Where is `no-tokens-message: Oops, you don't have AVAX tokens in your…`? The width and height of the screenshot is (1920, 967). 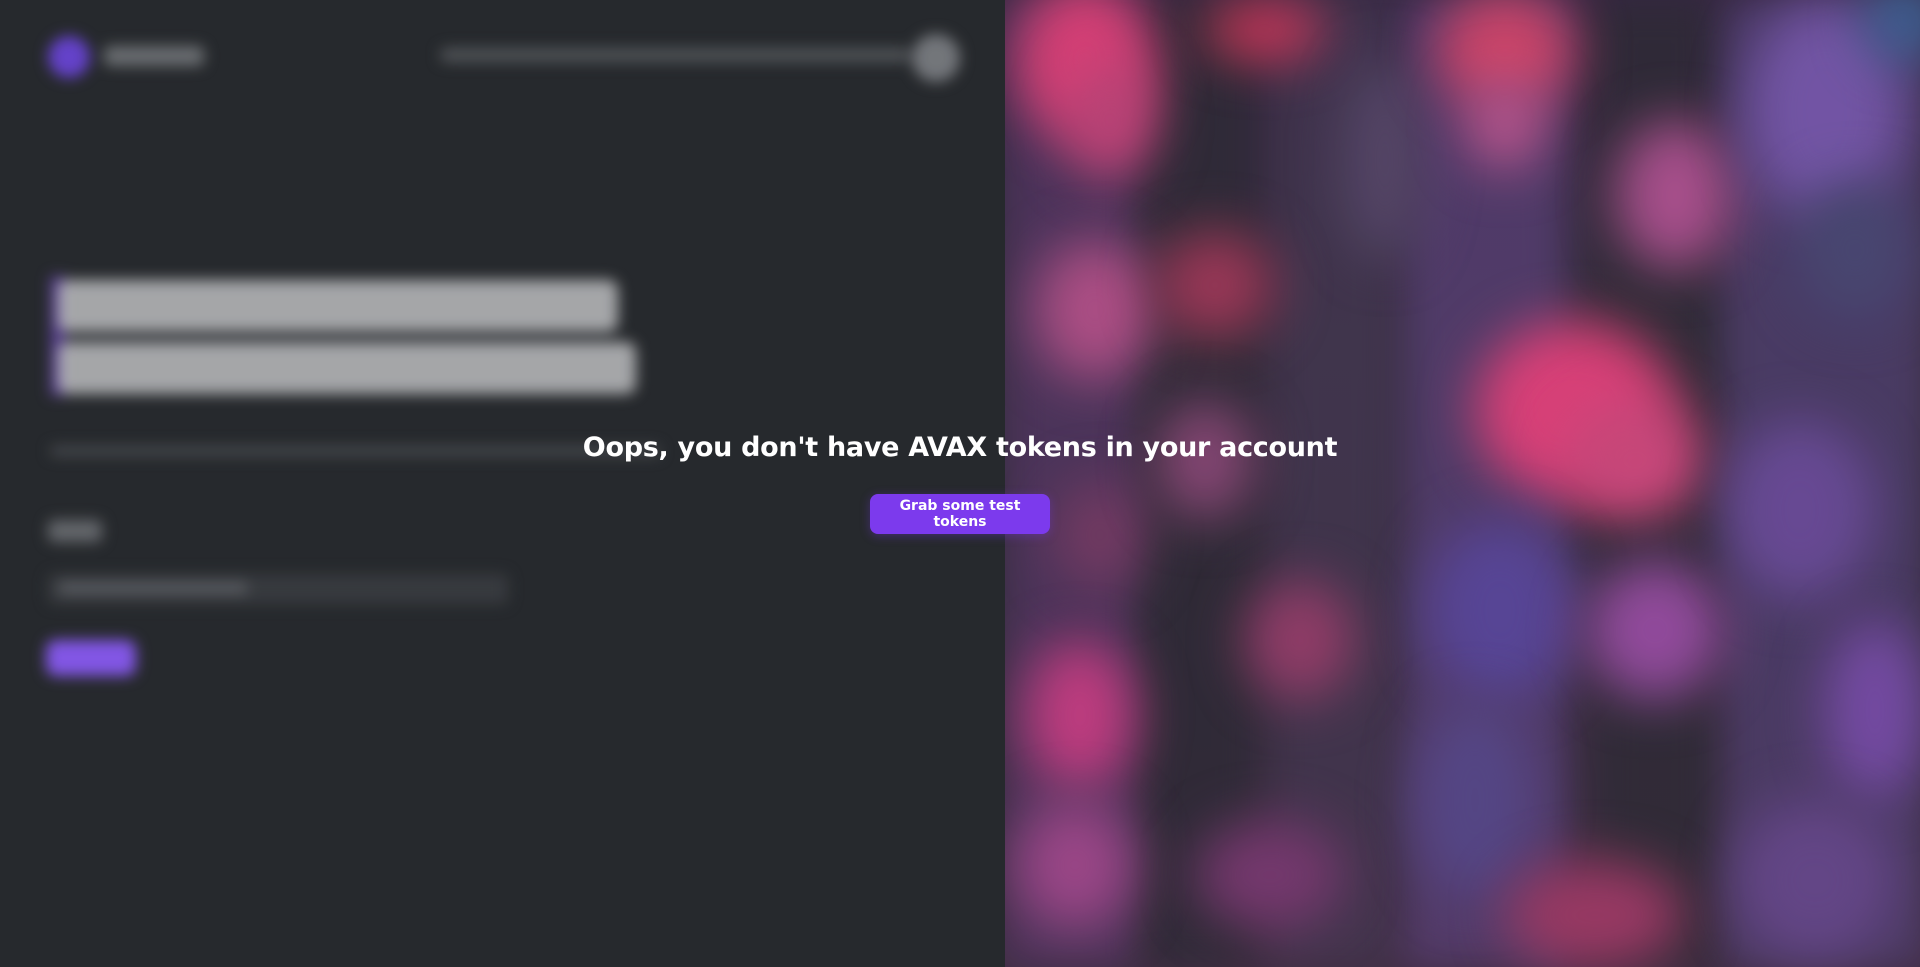 no-tokens-message: Oops, you don't have AVAX tokens in your… is located at coordinates (960, 447).